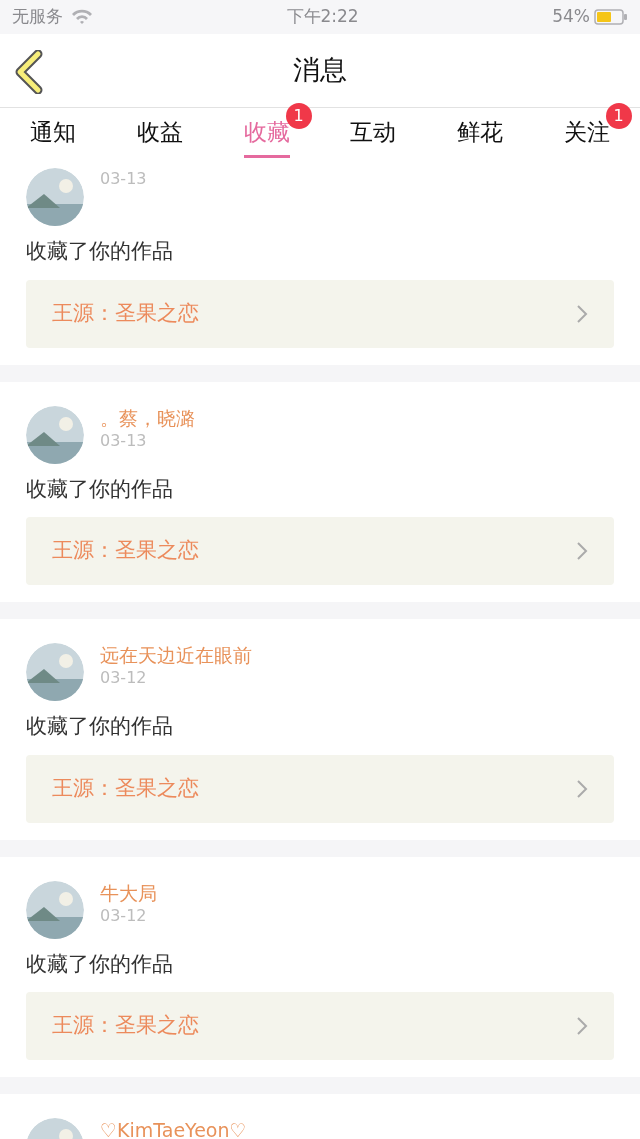 The image size is (640, 1139). Describe the element at coordinates (128, 892) in the screenshot. I see `user-name: 牛大局` at that location.